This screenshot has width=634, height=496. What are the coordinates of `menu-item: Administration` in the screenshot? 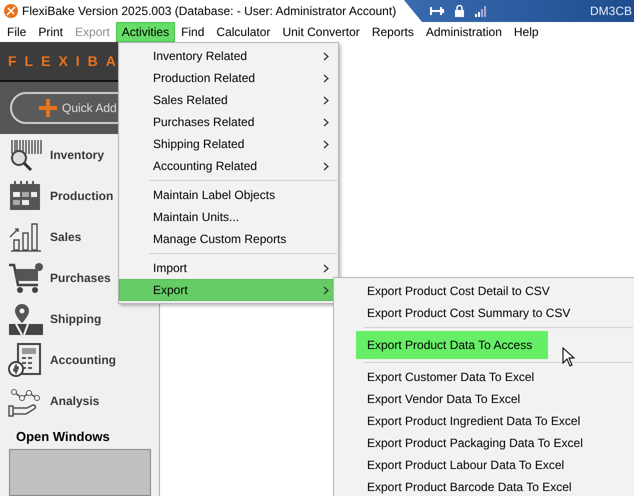 It's located at (464, 32).